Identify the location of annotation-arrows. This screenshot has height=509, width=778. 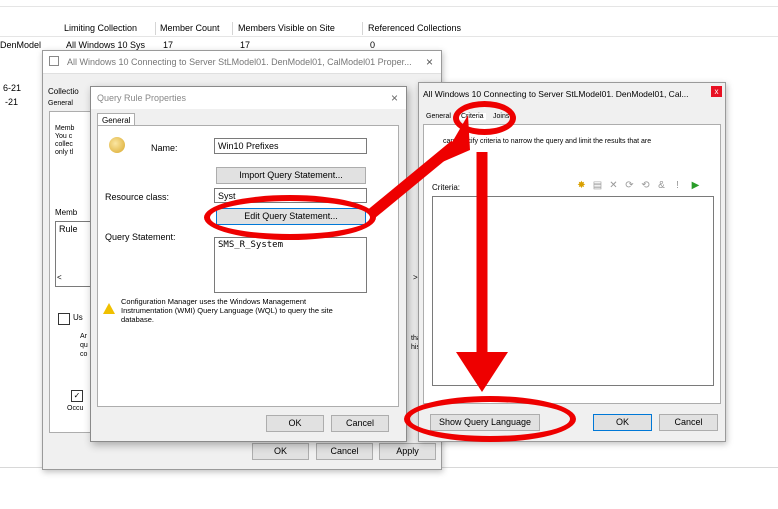
(437, 253).